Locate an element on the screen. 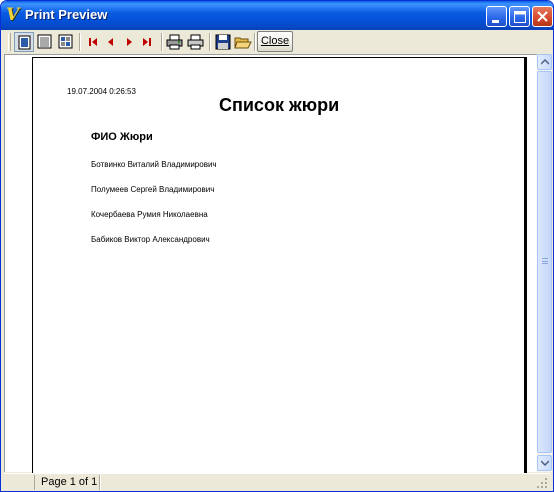 This screenshot has width=554, height=492. status-panel is located at coordinates (20, 482).